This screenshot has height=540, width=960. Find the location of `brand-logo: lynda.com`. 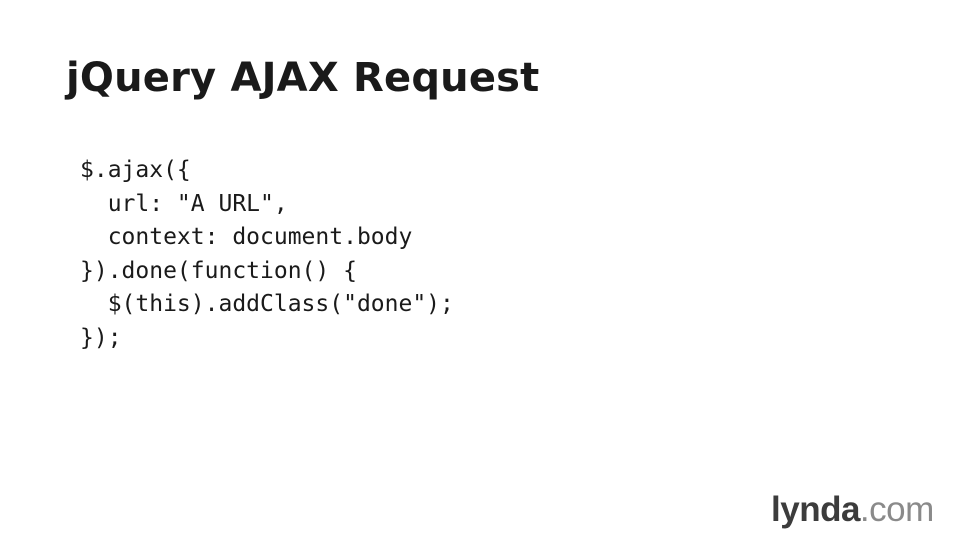

brand-logo: lynda.com is located at coordinates (852, 510).